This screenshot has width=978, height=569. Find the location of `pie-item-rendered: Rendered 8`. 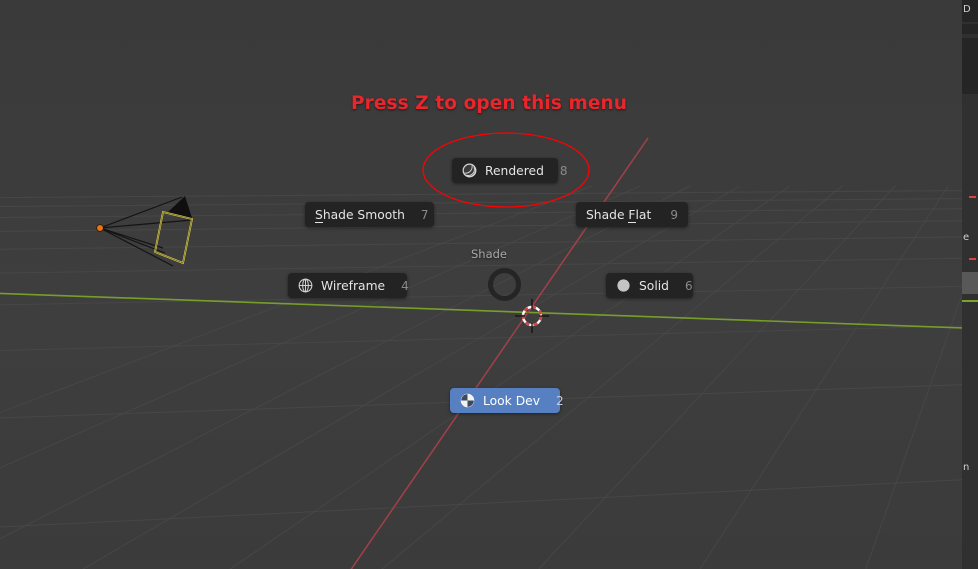

pie-item-rendered: Rendered 8 is located at coordinates (510, 170).